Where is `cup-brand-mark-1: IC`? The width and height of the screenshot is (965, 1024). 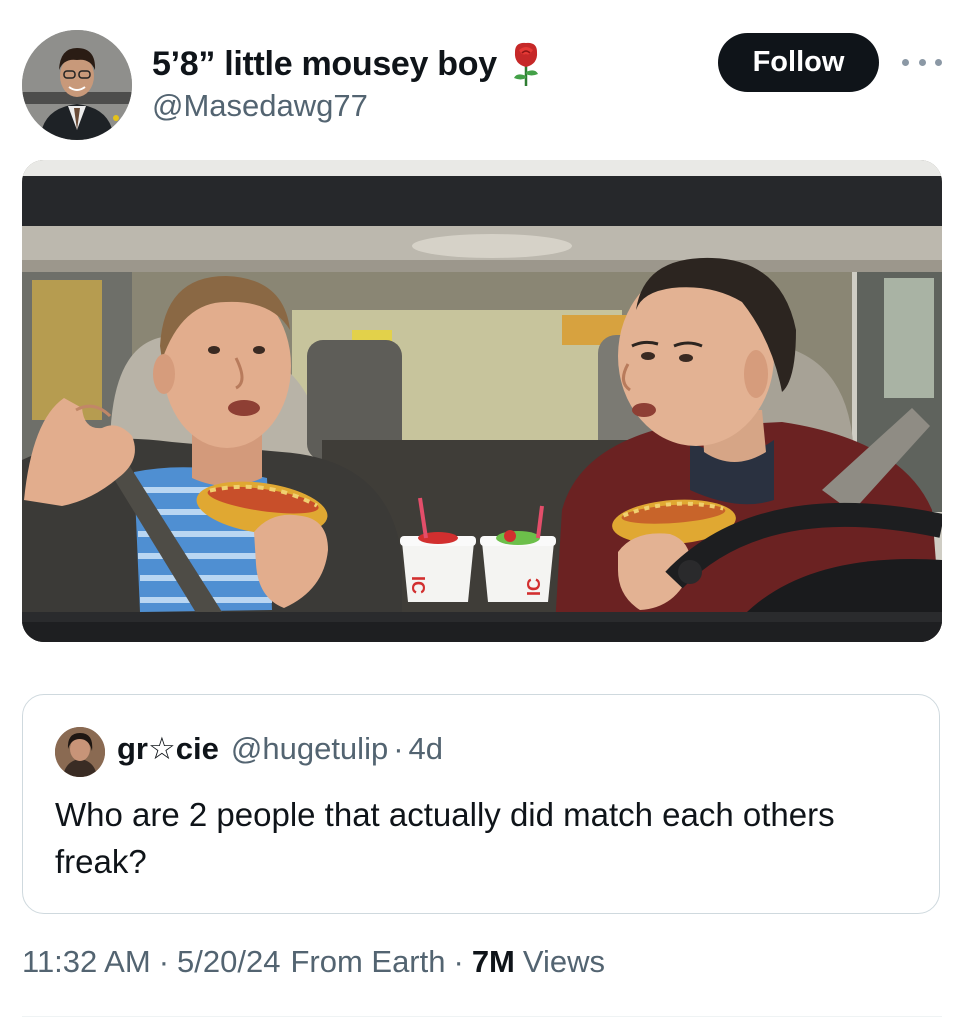 cup-brand-mark-1: IC is located at coordinates (418, 585).